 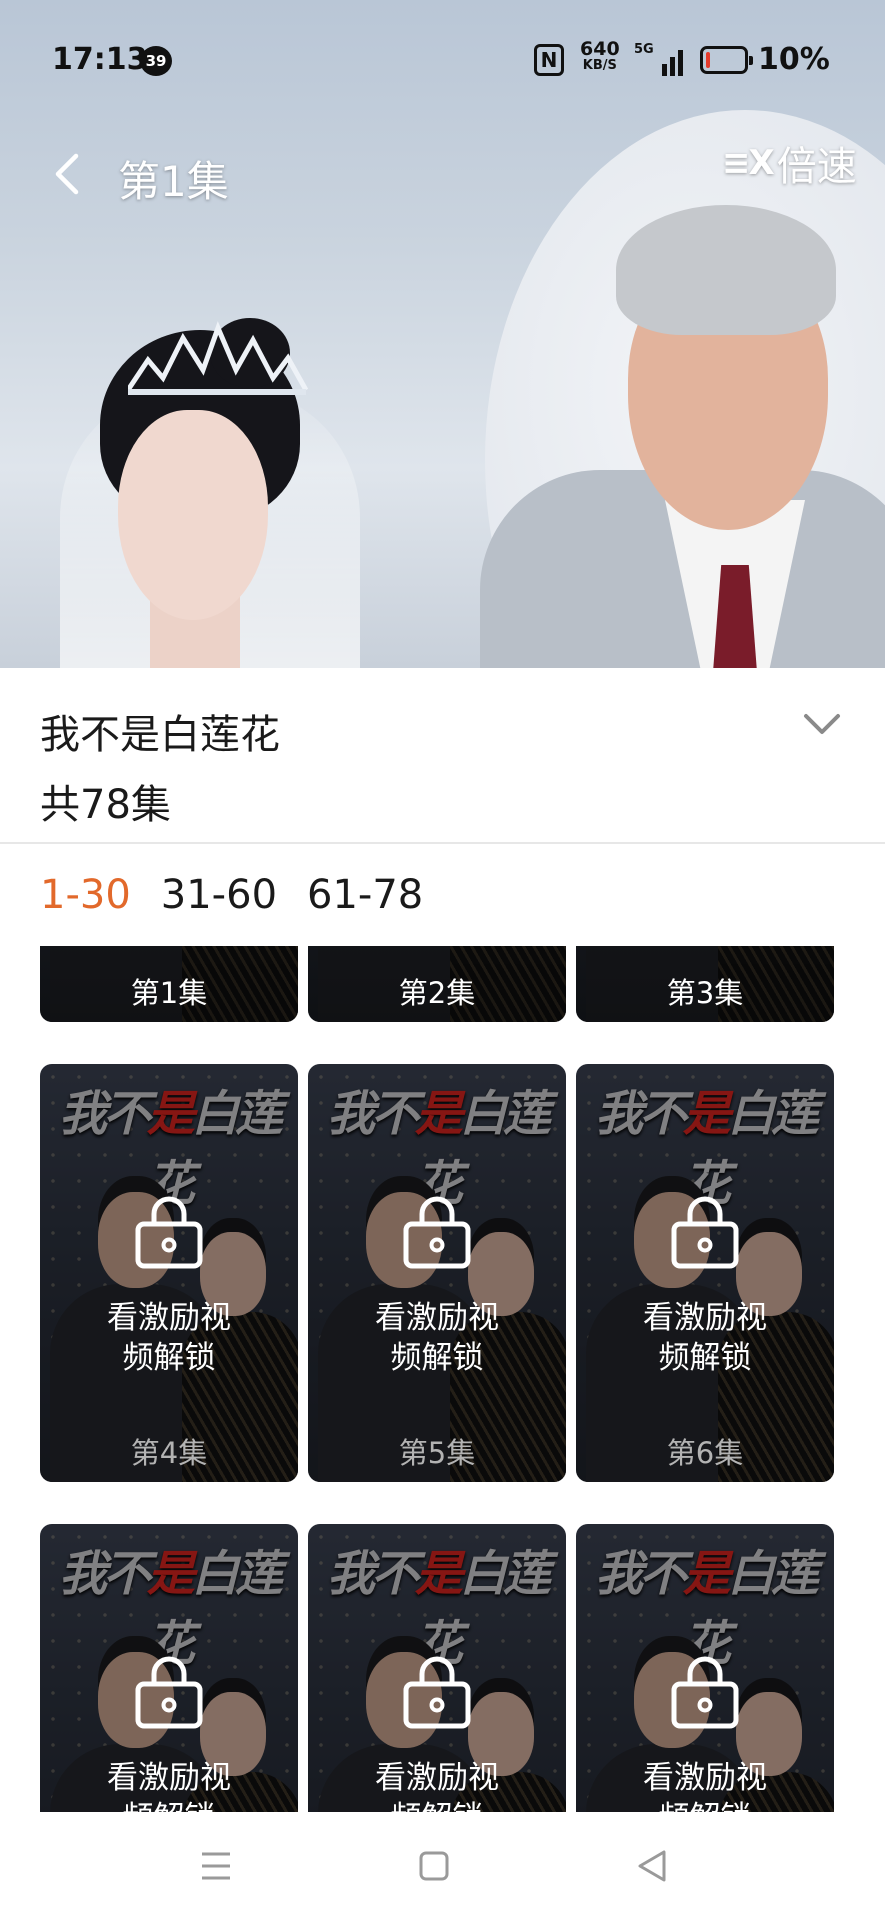 What do you see at coordinates (160, 735) in the screenshot?
I see `drama-title: 我不是白莲花` at bounding box center [160, 735].